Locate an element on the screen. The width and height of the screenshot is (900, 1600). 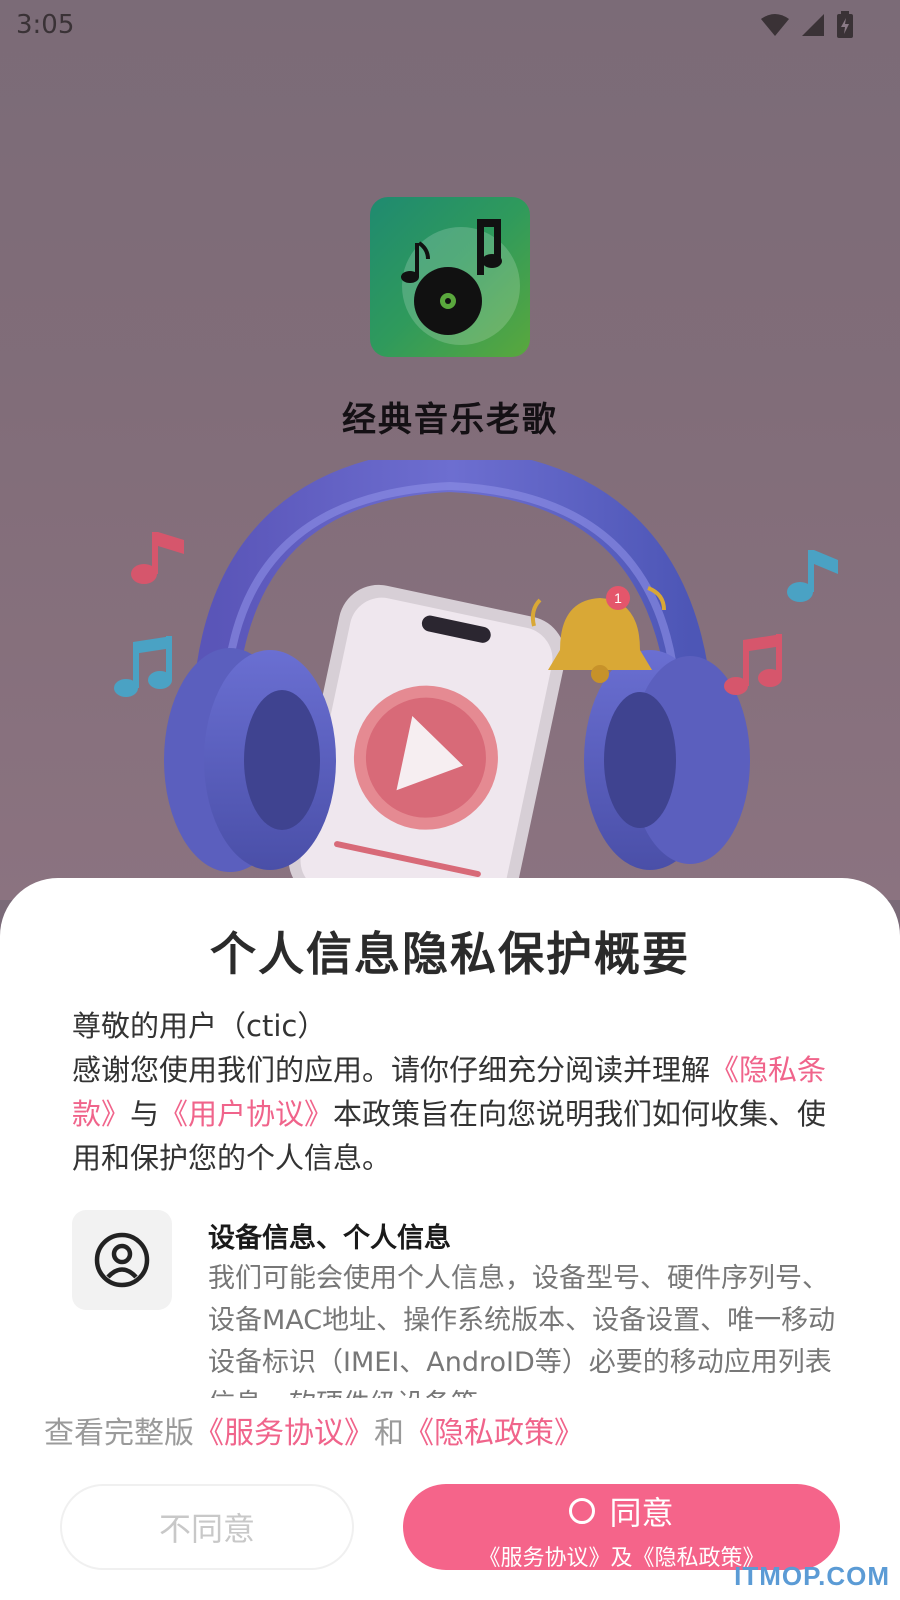
signal-icon is located at coordinates (813, 25).